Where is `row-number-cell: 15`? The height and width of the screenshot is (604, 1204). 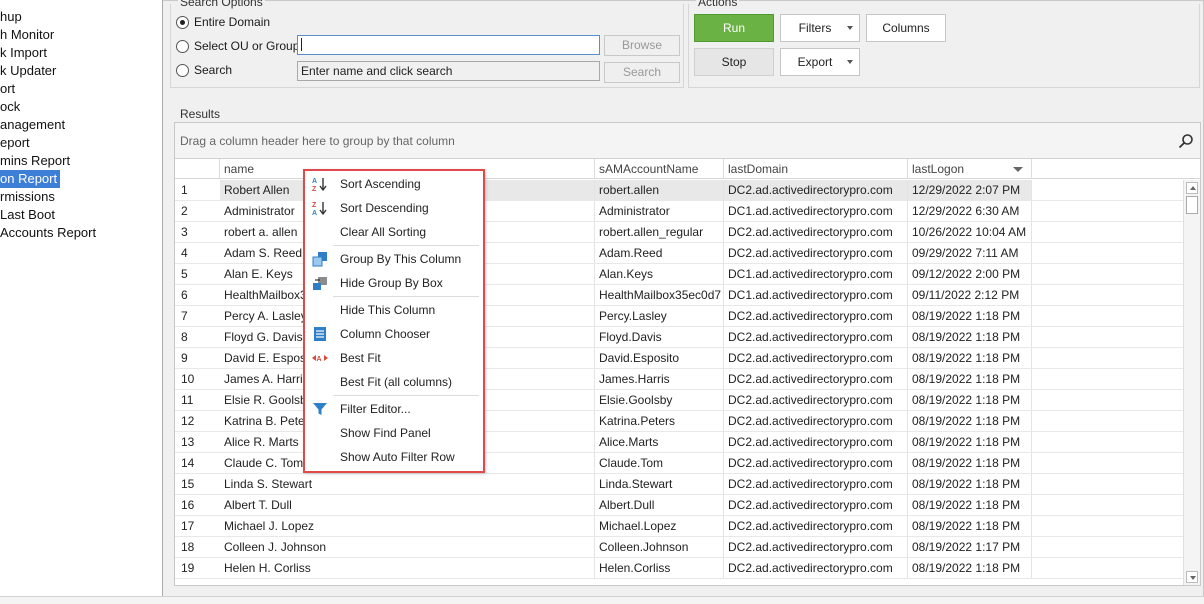
row-number-cell: 15 is located at coordinates (197, 484).